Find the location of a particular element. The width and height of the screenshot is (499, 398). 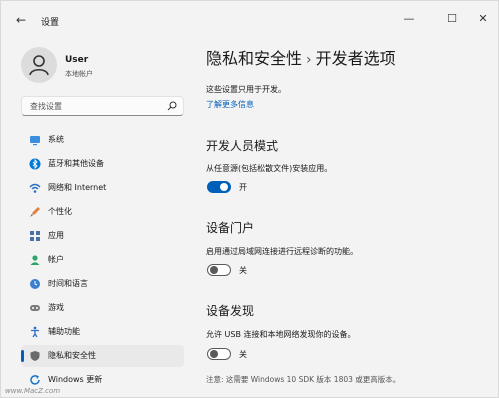

device-discovery-desc: 允许 USB 连接和本地网络发现你的设备。 is located at coordinates (281, 334).